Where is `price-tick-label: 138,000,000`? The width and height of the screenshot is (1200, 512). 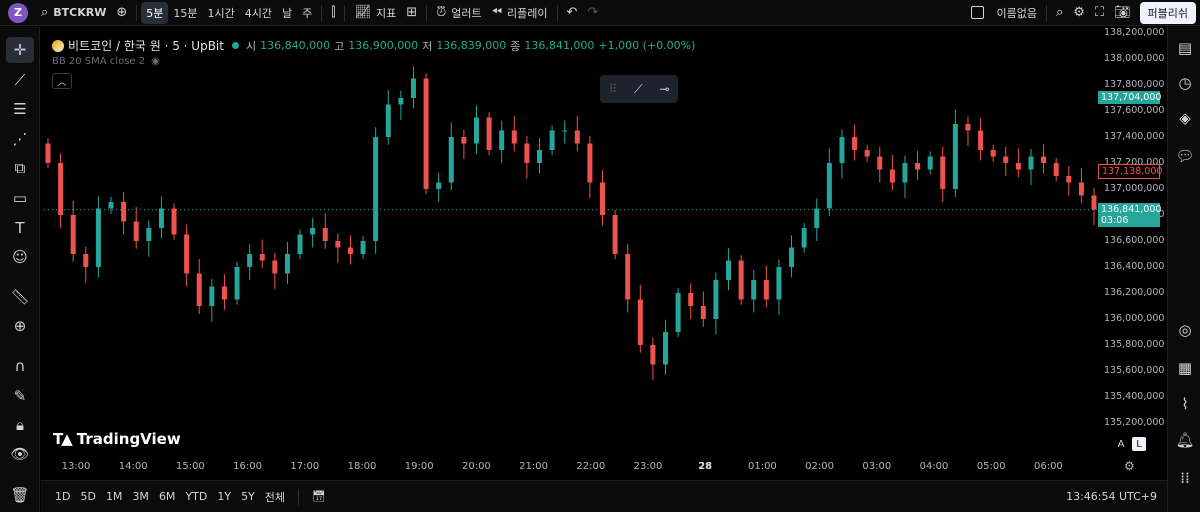 price-tick-label: 138,000,000 is located at coordinates (1134, 58).